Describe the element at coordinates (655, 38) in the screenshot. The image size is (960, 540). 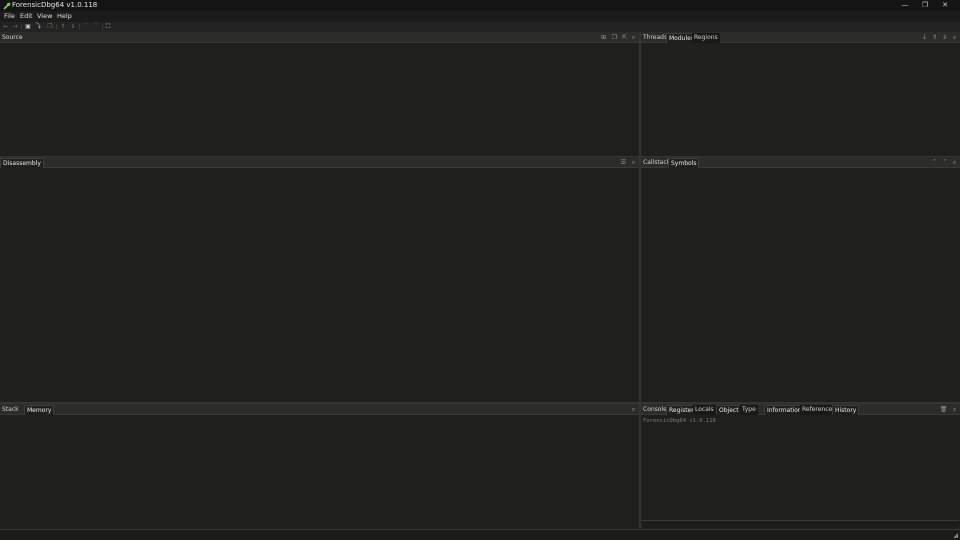
I see `tab-threads: Threads` at that location.